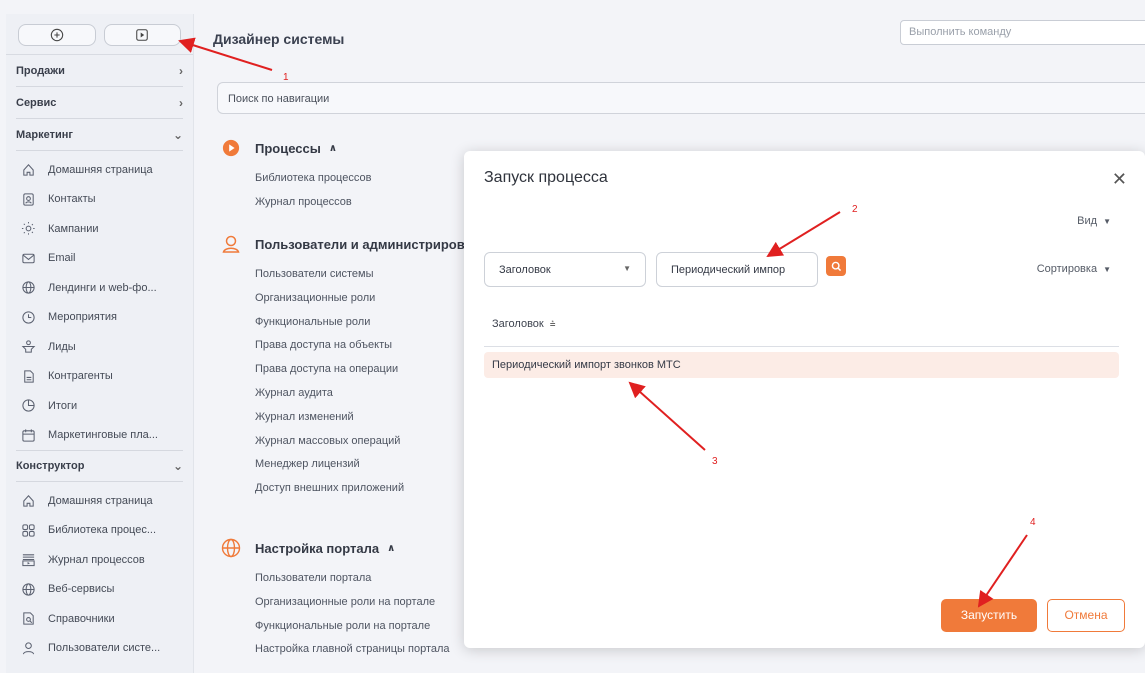 This screenshot has height=673, width=1145. I want to click on nav-link: Функциональные роли на портале, so click(352, 632).